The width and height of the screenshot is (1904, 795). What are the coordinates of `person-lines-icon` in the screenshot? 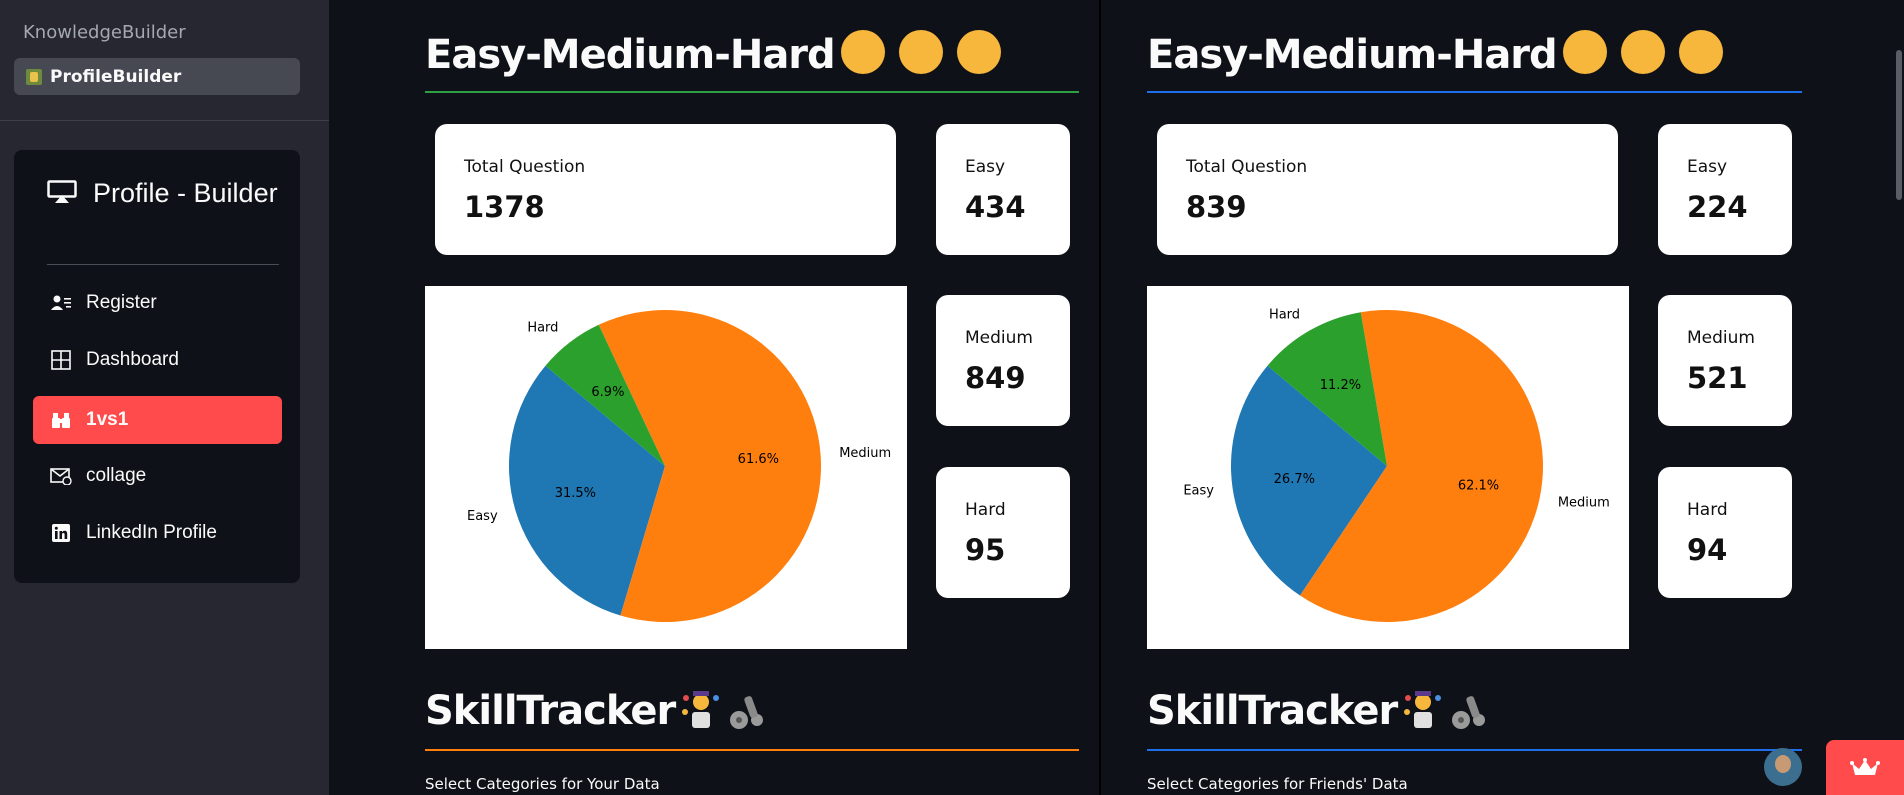 It's located at (61, 303).